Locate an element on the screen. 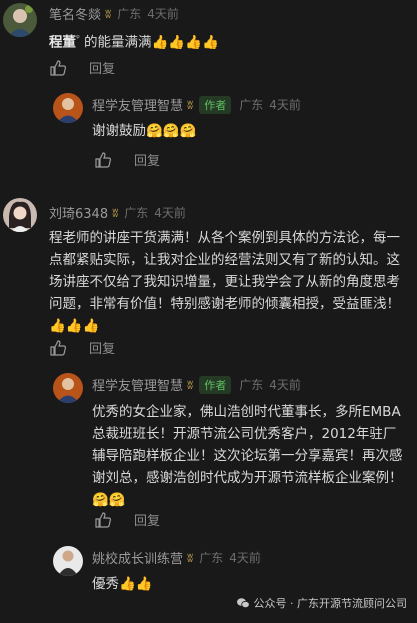  emoji: 👍👍👍👍 is located at coordinates (185, 42).